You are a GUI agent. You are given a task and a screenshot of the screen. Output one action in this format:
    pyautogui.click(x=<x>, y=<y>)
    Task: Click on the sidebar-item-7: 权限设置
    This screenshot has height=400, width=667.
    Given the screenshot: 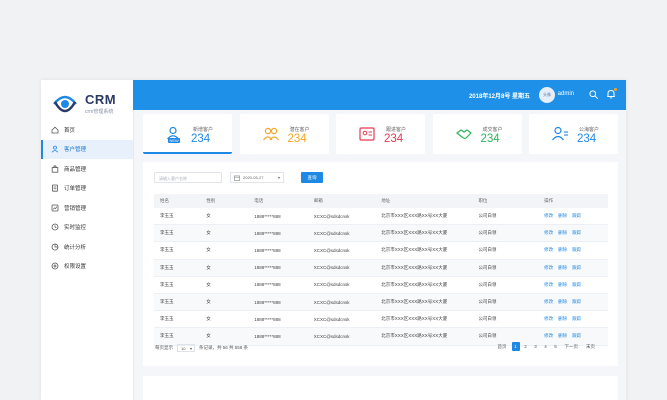 What is the action you would take?
    pyautogui.click(x=87, y=267)
    